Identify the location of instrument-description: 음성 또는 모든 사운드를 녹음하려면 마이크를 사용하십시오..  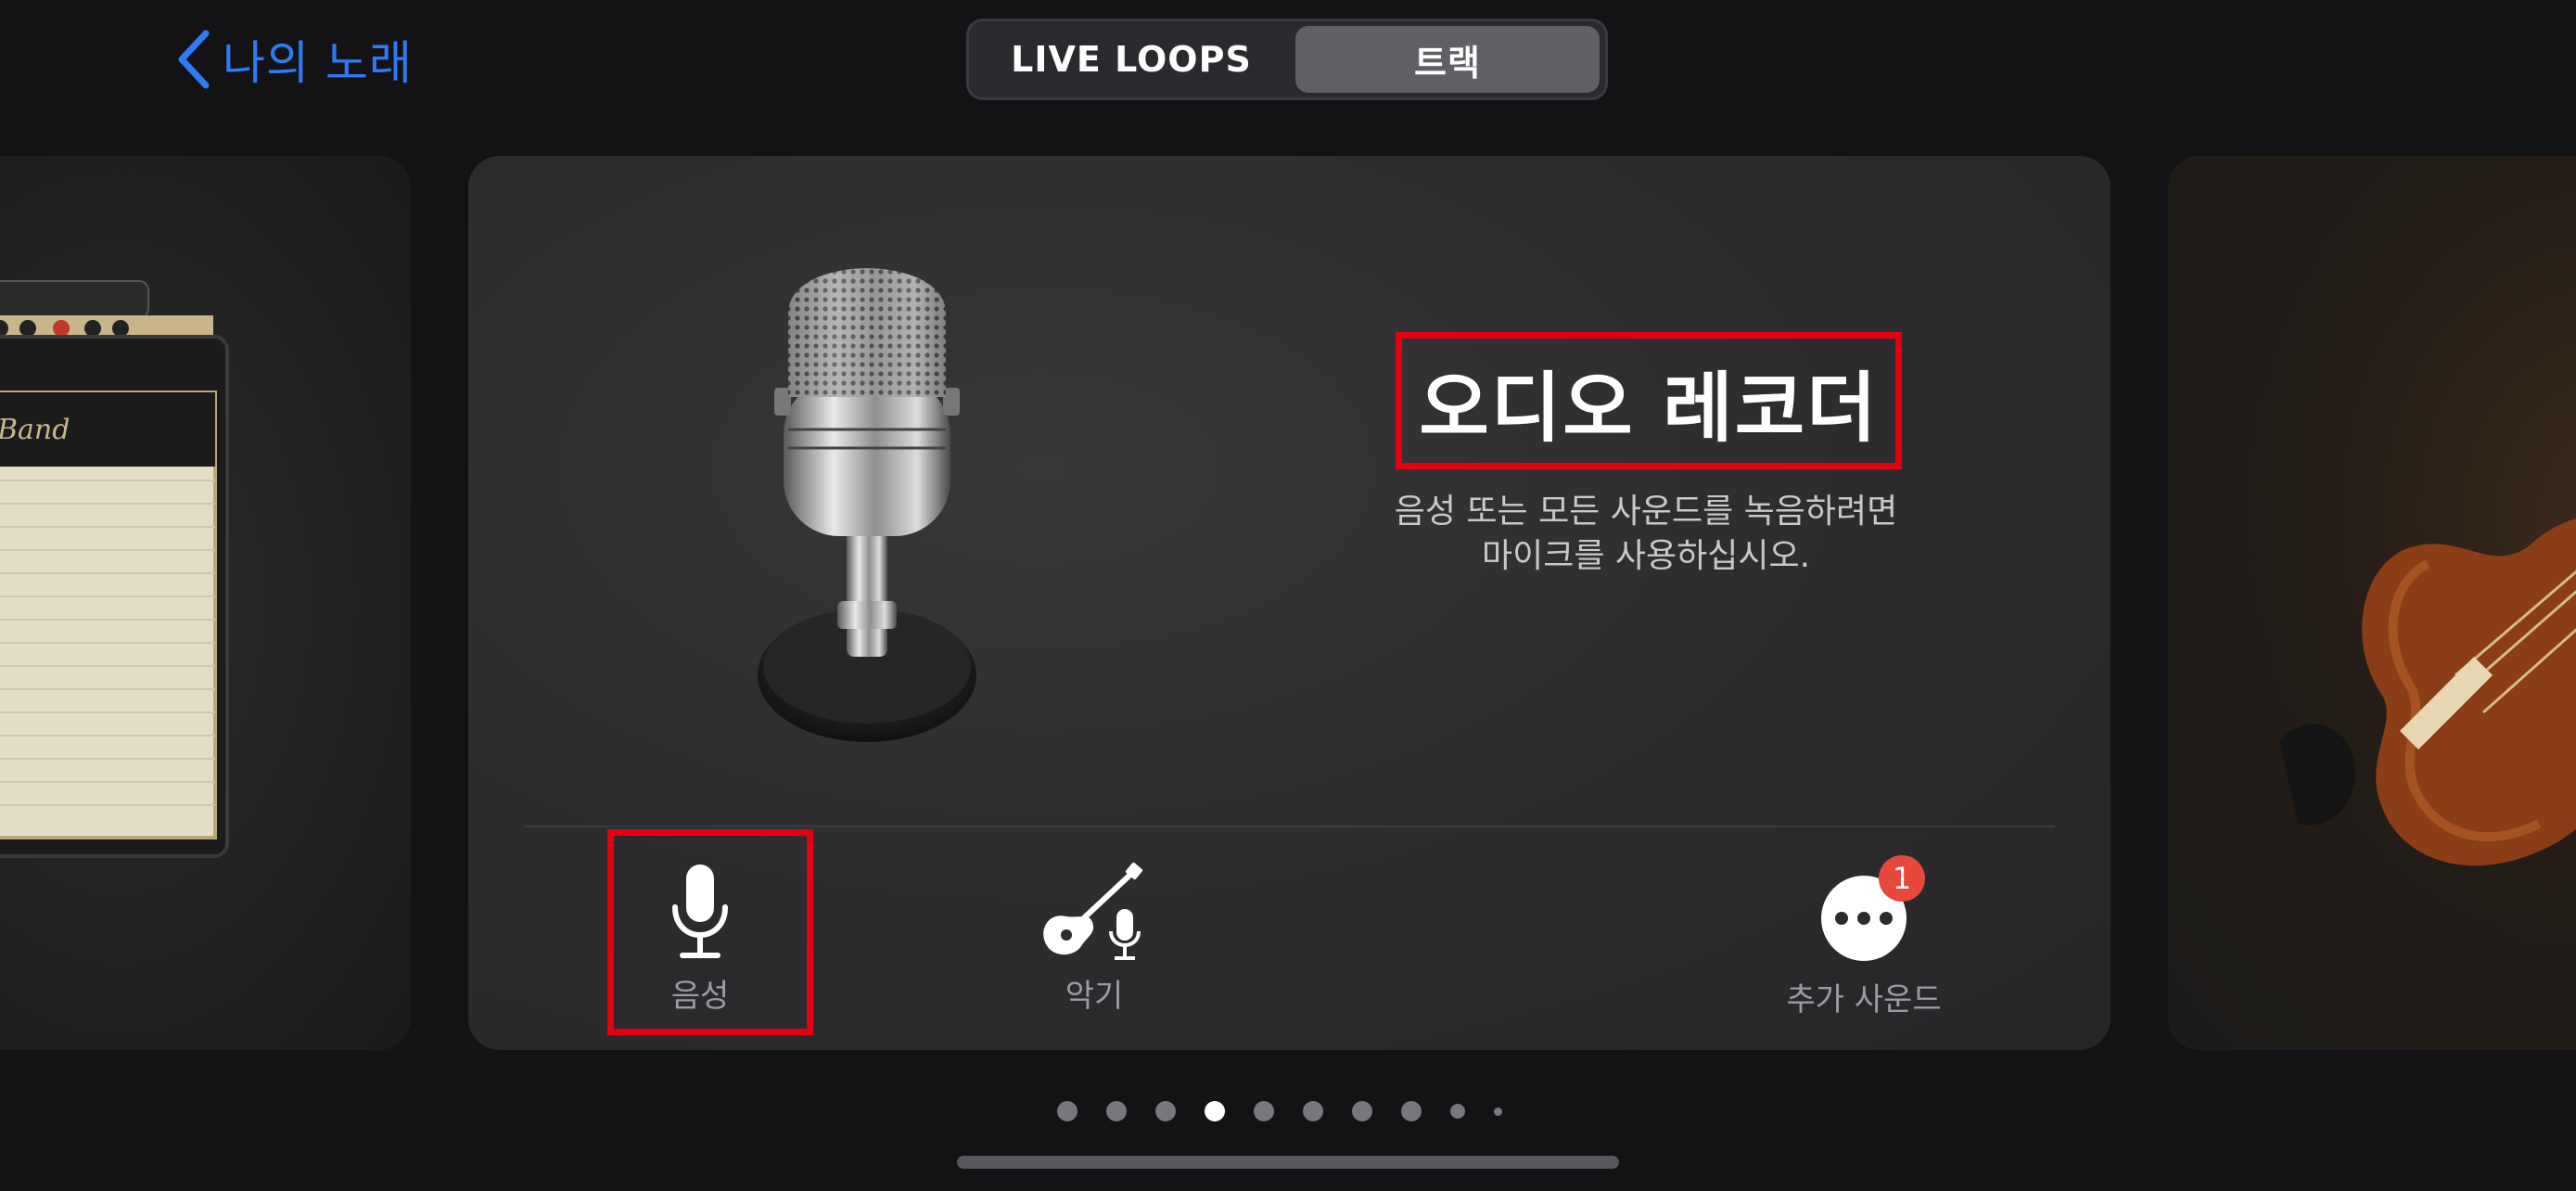
(1646, 534).